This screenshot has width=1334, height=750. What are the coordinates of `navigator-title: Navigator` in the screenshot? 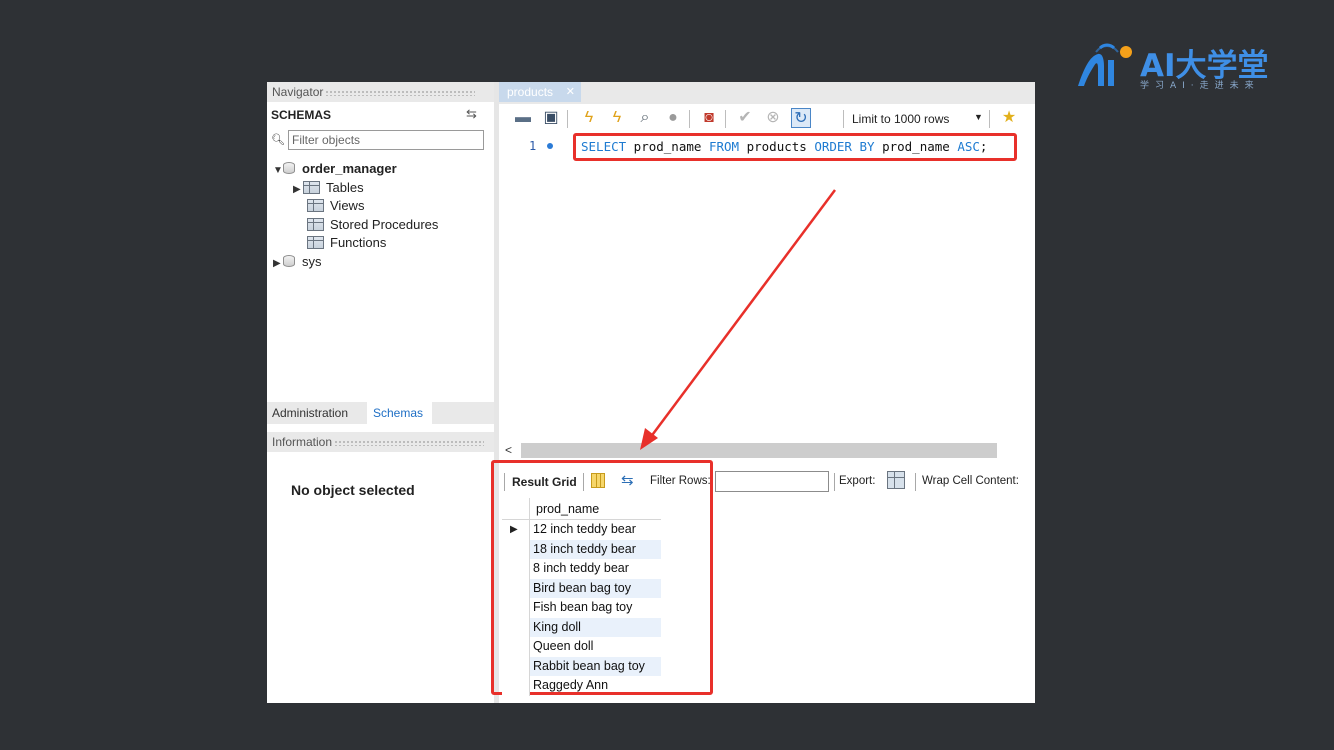 It's located at (298, 92).